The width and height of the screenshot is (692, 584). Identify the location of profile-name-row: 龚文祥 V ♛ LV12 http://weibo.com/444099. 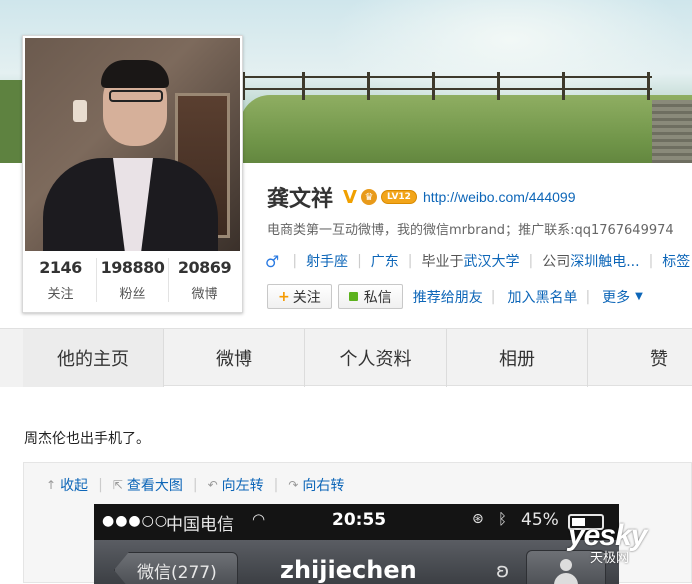
(421, 197).